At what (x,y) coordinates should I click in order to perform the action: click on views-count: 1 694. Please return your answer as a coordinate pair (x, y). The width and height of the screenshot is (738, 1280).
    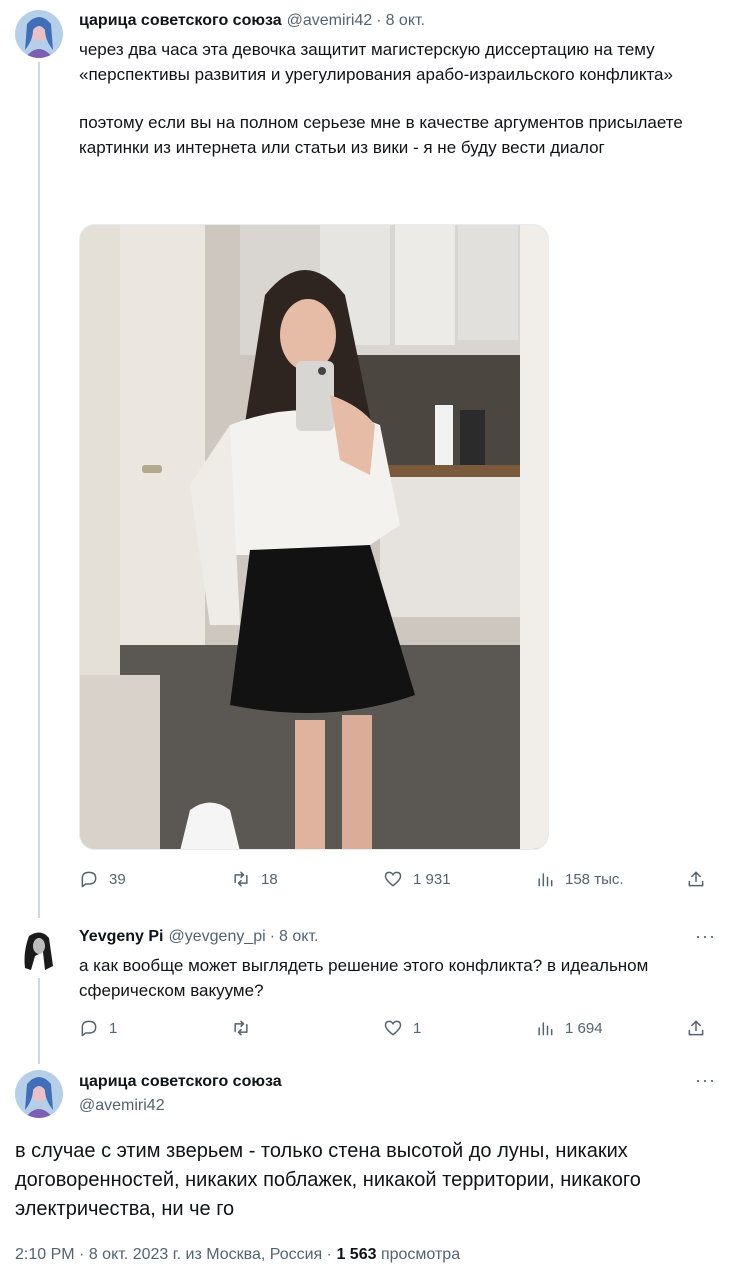
    Looking at the image, I should click on (584, 1028).